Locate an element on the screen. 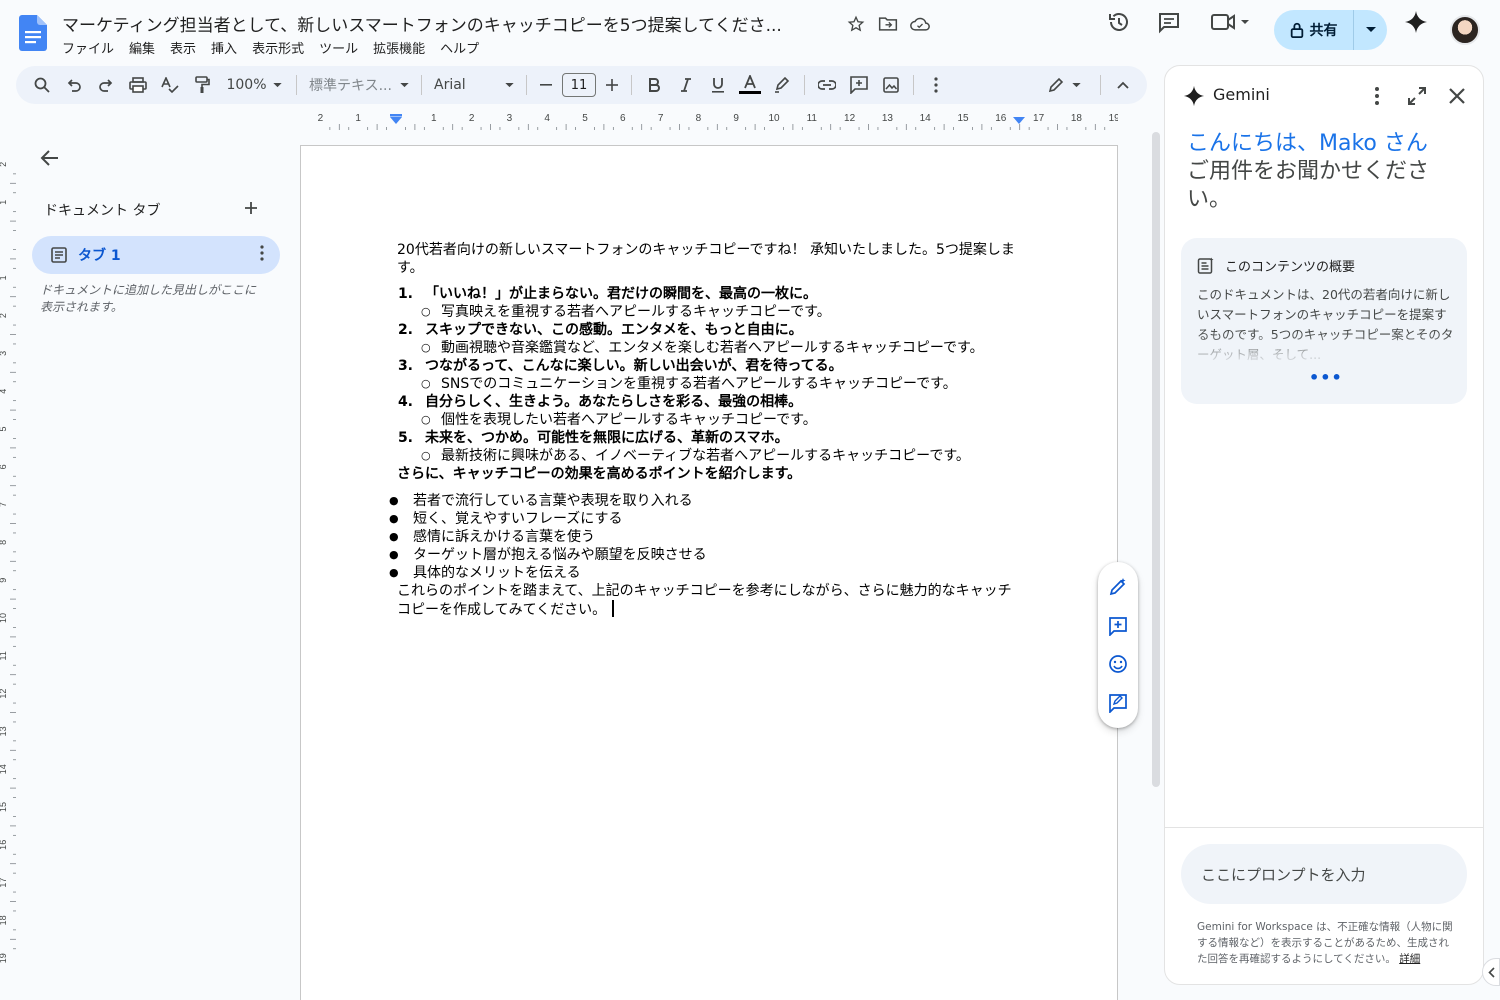 This screenshot has width=1500, height=1000. left-indent-marker is located at coordinates (396, 120).